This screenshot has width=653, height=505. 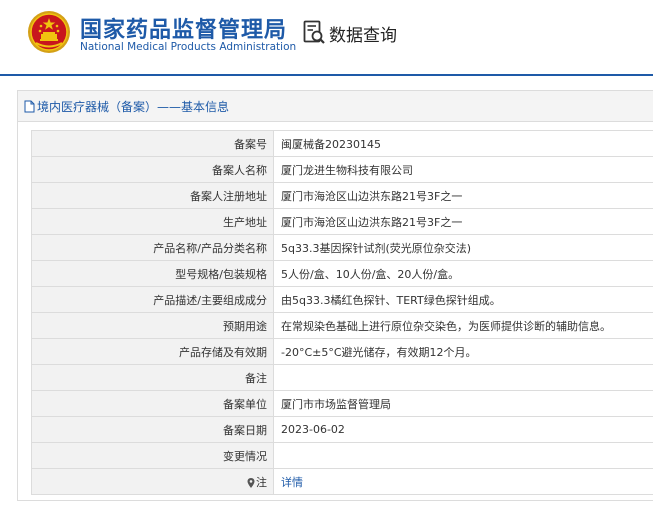 I want to click on table-row: 备案人名称 厦门龙进生物科技有限公司, so click(x=342, y=169).